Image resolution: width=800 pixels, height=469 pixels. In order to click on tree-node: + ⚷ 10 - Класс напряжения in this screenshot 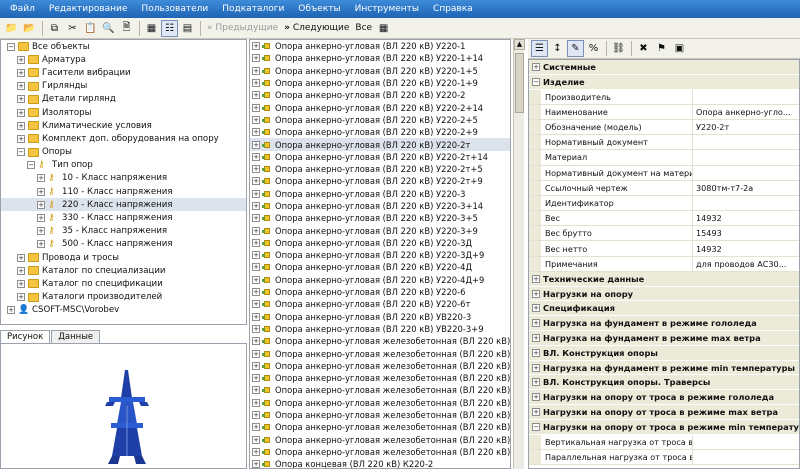, I will do `click(123, 178)`.